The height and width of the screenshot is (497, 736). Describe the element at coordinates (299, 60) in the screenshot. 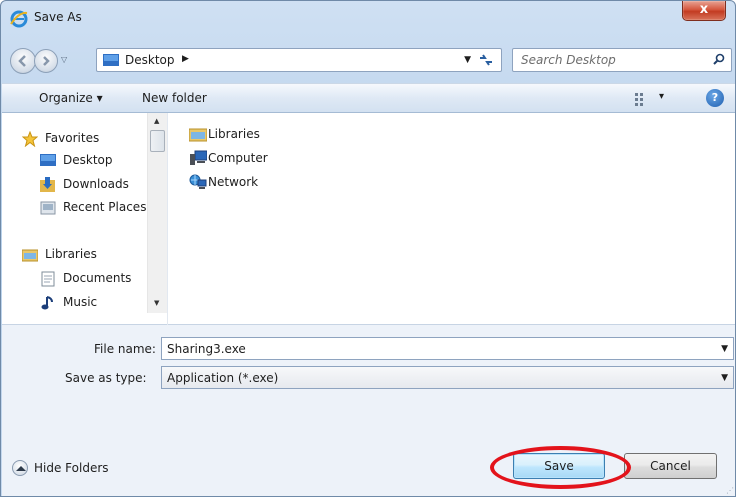

I see `breadcrumb: Desktop ▶ ▼` at that location.